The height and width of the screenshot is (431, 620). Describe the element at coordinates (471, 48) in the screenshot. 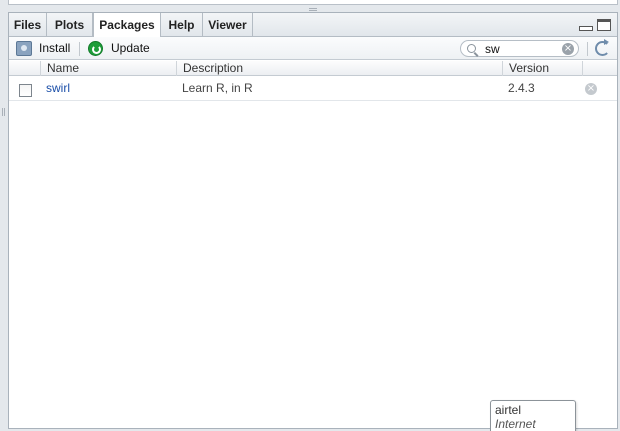

I see `search-icon` at that location.